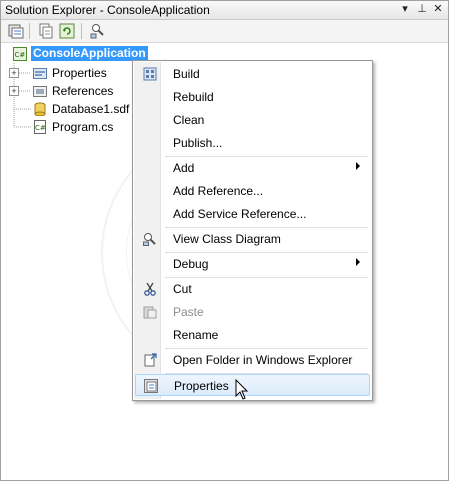 The width and height of the screenshot is (449, 482). I want to click on mouse-pointer-icon, so click(243, 389).